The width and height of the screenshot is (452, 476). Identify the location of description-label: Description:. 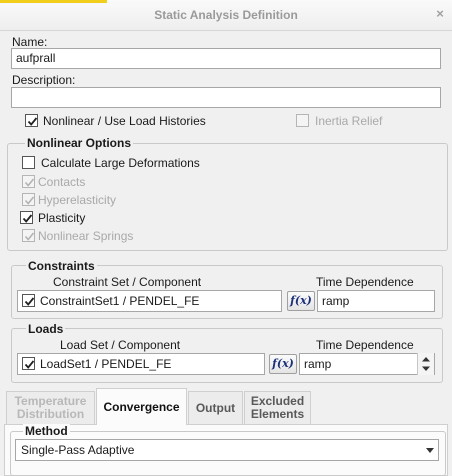
(44, 80).